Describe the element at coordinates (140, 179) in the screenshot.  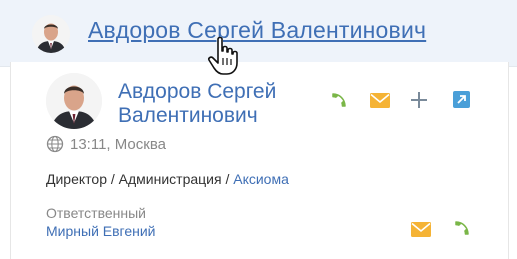
I see `job-title-text: Директор / Администрация /` at that location.